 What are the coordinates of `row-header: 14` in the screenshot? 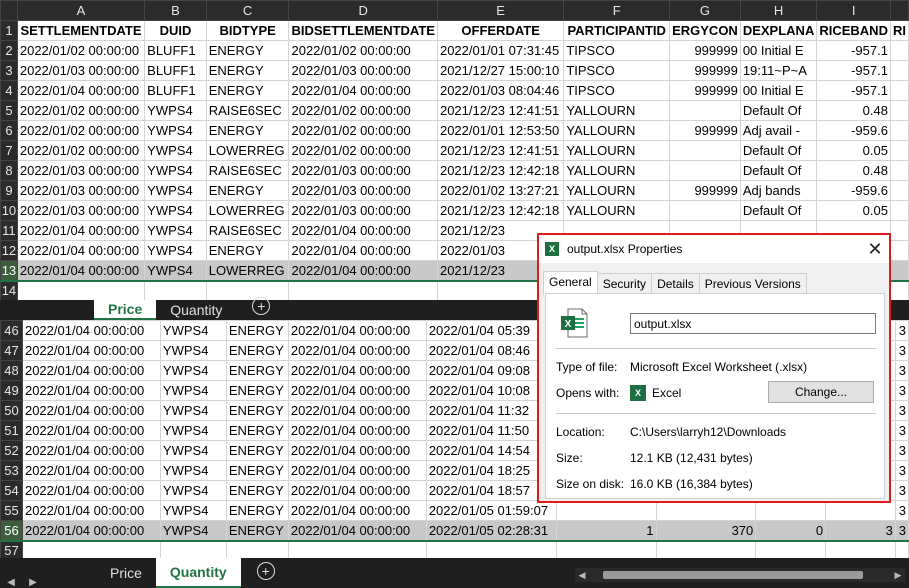 It's located at (9, 290).